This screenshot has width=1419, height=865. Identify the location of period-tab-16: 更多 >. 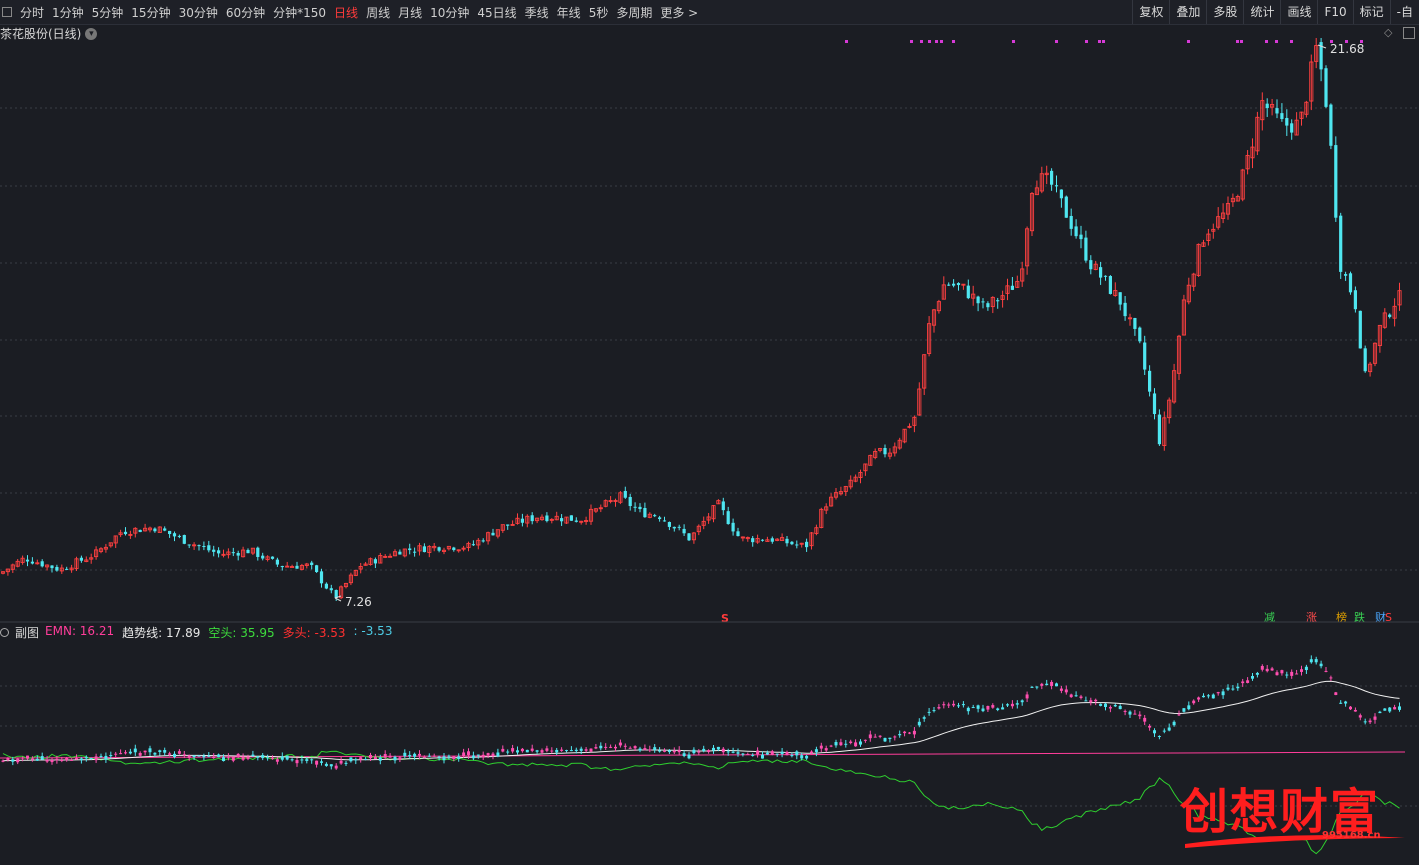
(679, 12).